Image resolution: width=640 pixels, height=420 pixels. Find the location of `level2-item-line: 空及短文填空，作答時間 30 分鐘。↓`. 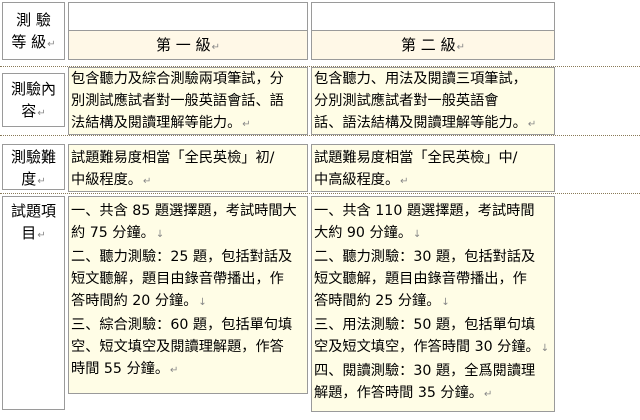

level2-item-line: 空及短文填空，作答時間 30 分鐘。↓ is located at coordinates (432, 347).